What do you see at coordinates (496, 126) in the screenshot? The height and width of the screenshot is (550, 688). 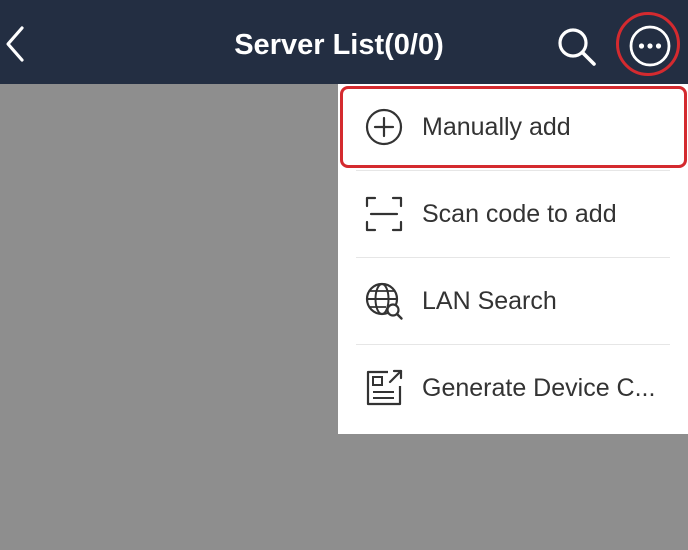 I see `menu-item-label: Manually add` at bounding box center [496, 126].